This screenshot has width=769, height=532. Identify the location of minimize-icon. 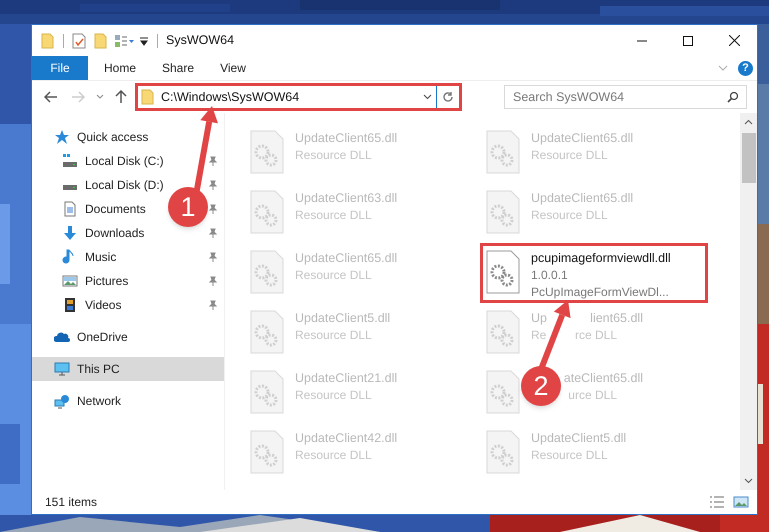
(642, 41).